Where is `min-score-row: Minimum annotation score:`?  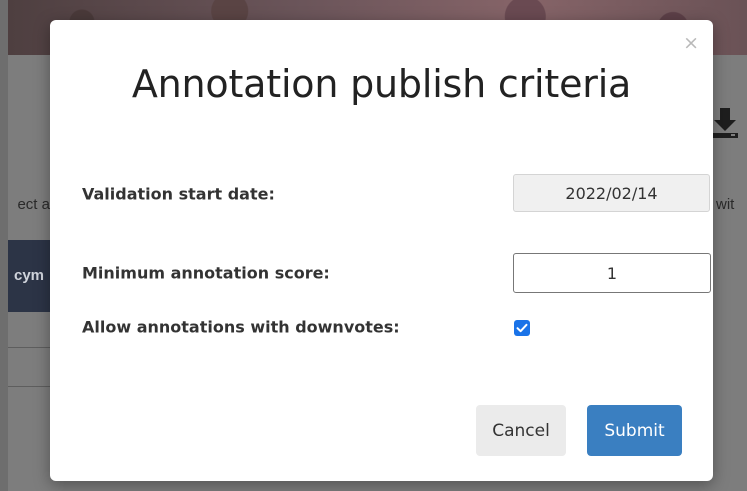 min-score-row: Minimum annotation score: is located at coordinates (396, 273).